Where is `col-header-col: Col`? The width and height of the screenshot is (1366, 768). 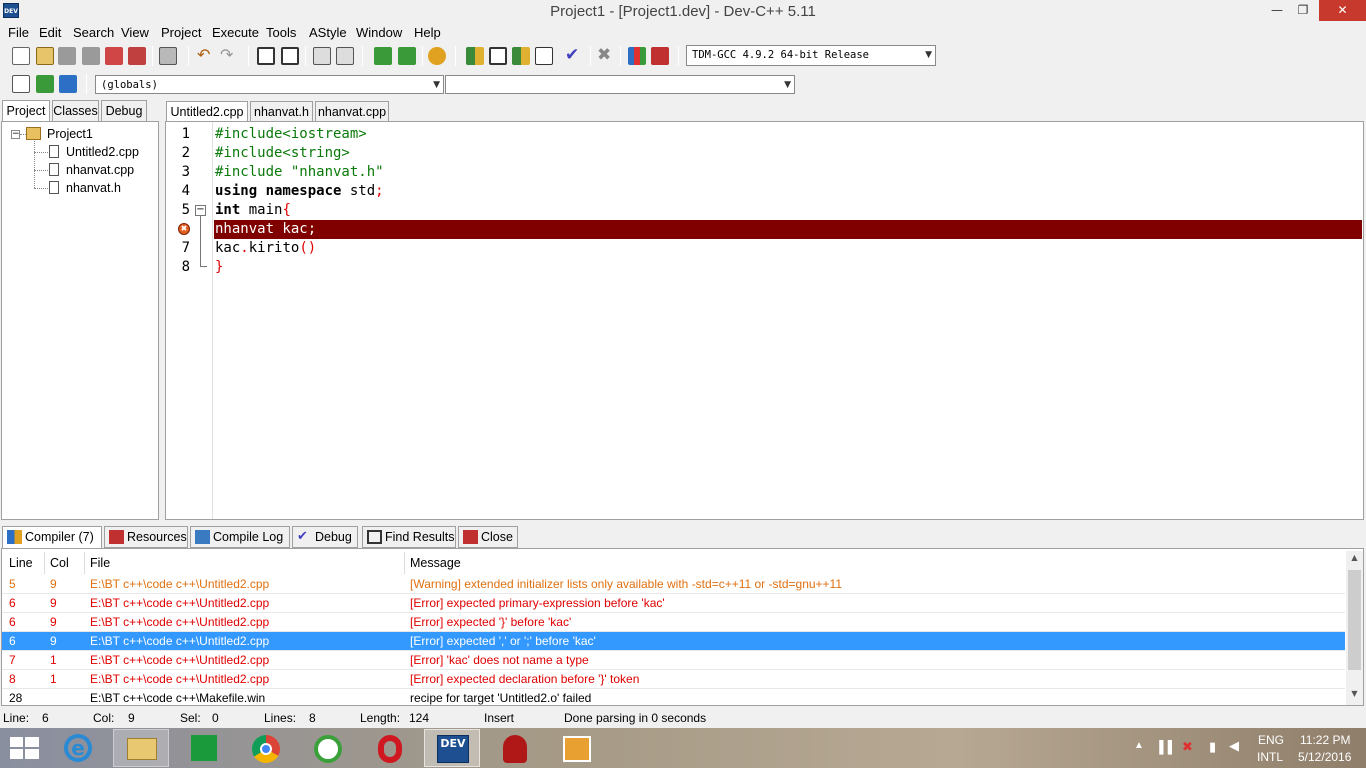
col-header-col: Col is located at coordinates (59, 563).